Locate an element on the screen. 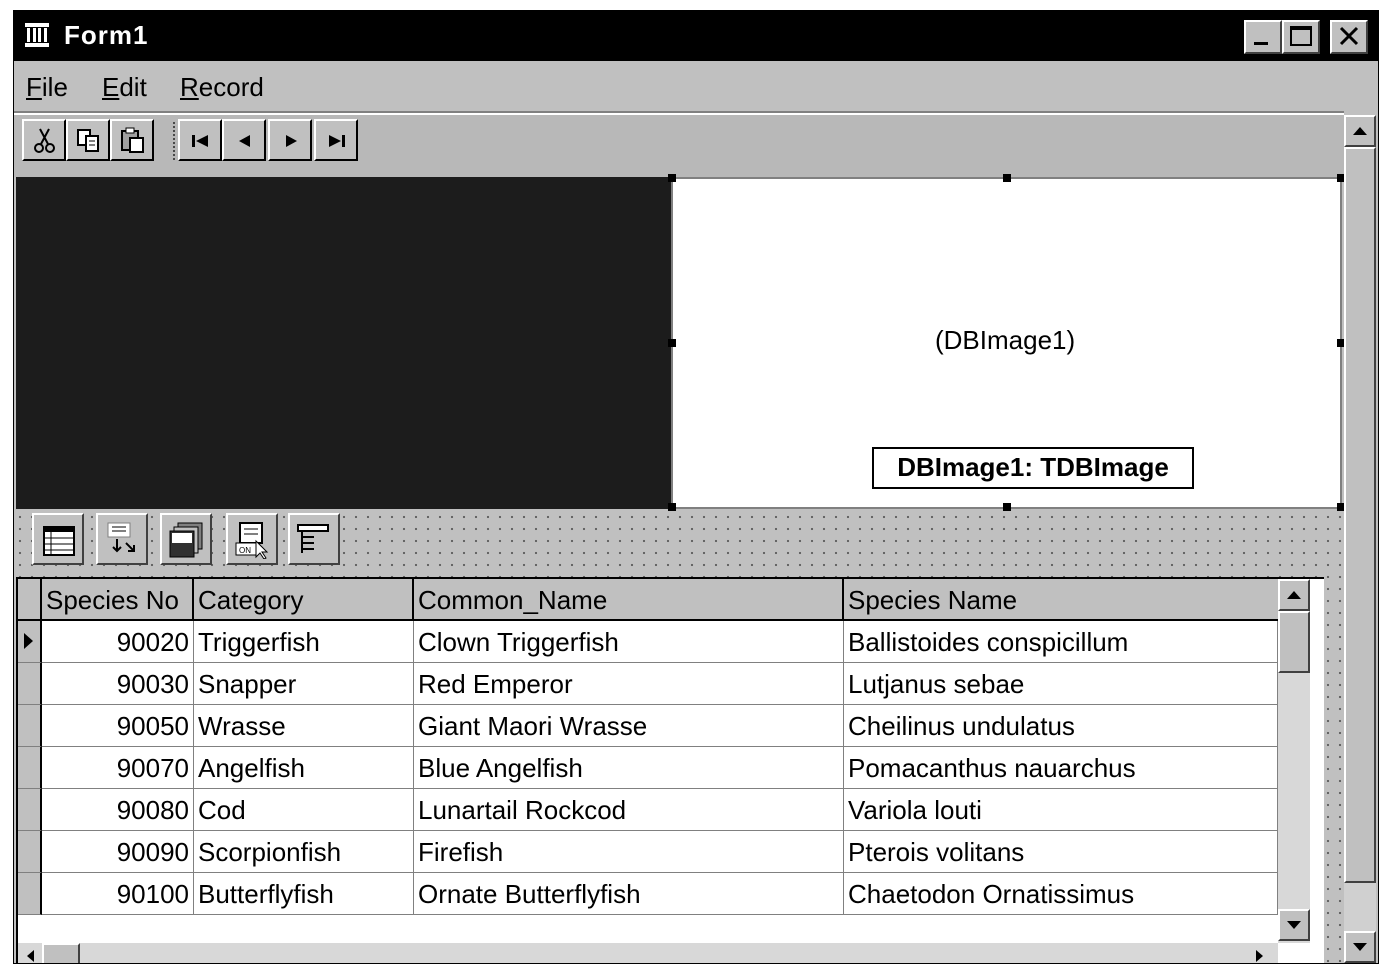 This screenshot has height=964, width=1389. maximize-button is located at coordinates (1301, 37).